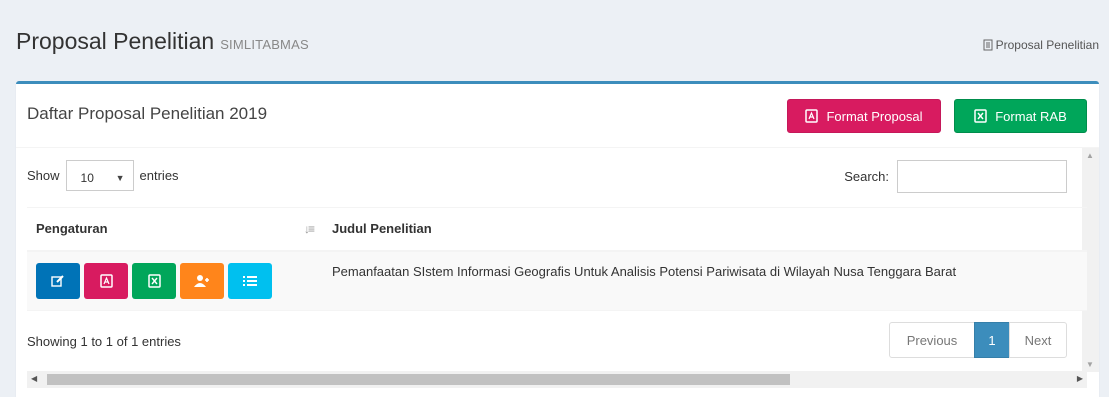 Image resolution: width=1109 pixels, height=397 pixels. I want to click on show-label: Show, so click(43, 175).